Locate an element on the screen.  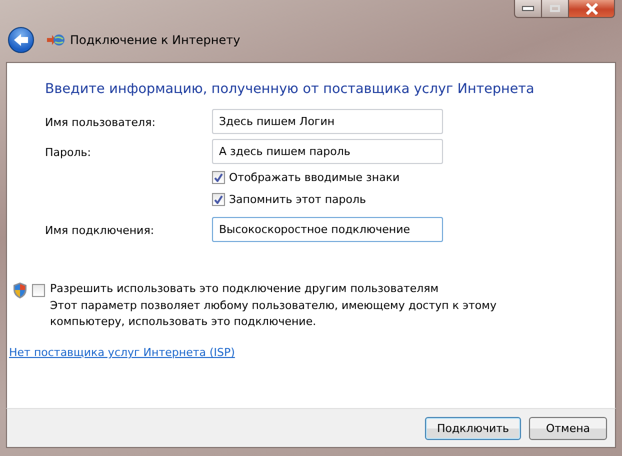
dialog-button: Подключить is located at coordinates (473, 428).